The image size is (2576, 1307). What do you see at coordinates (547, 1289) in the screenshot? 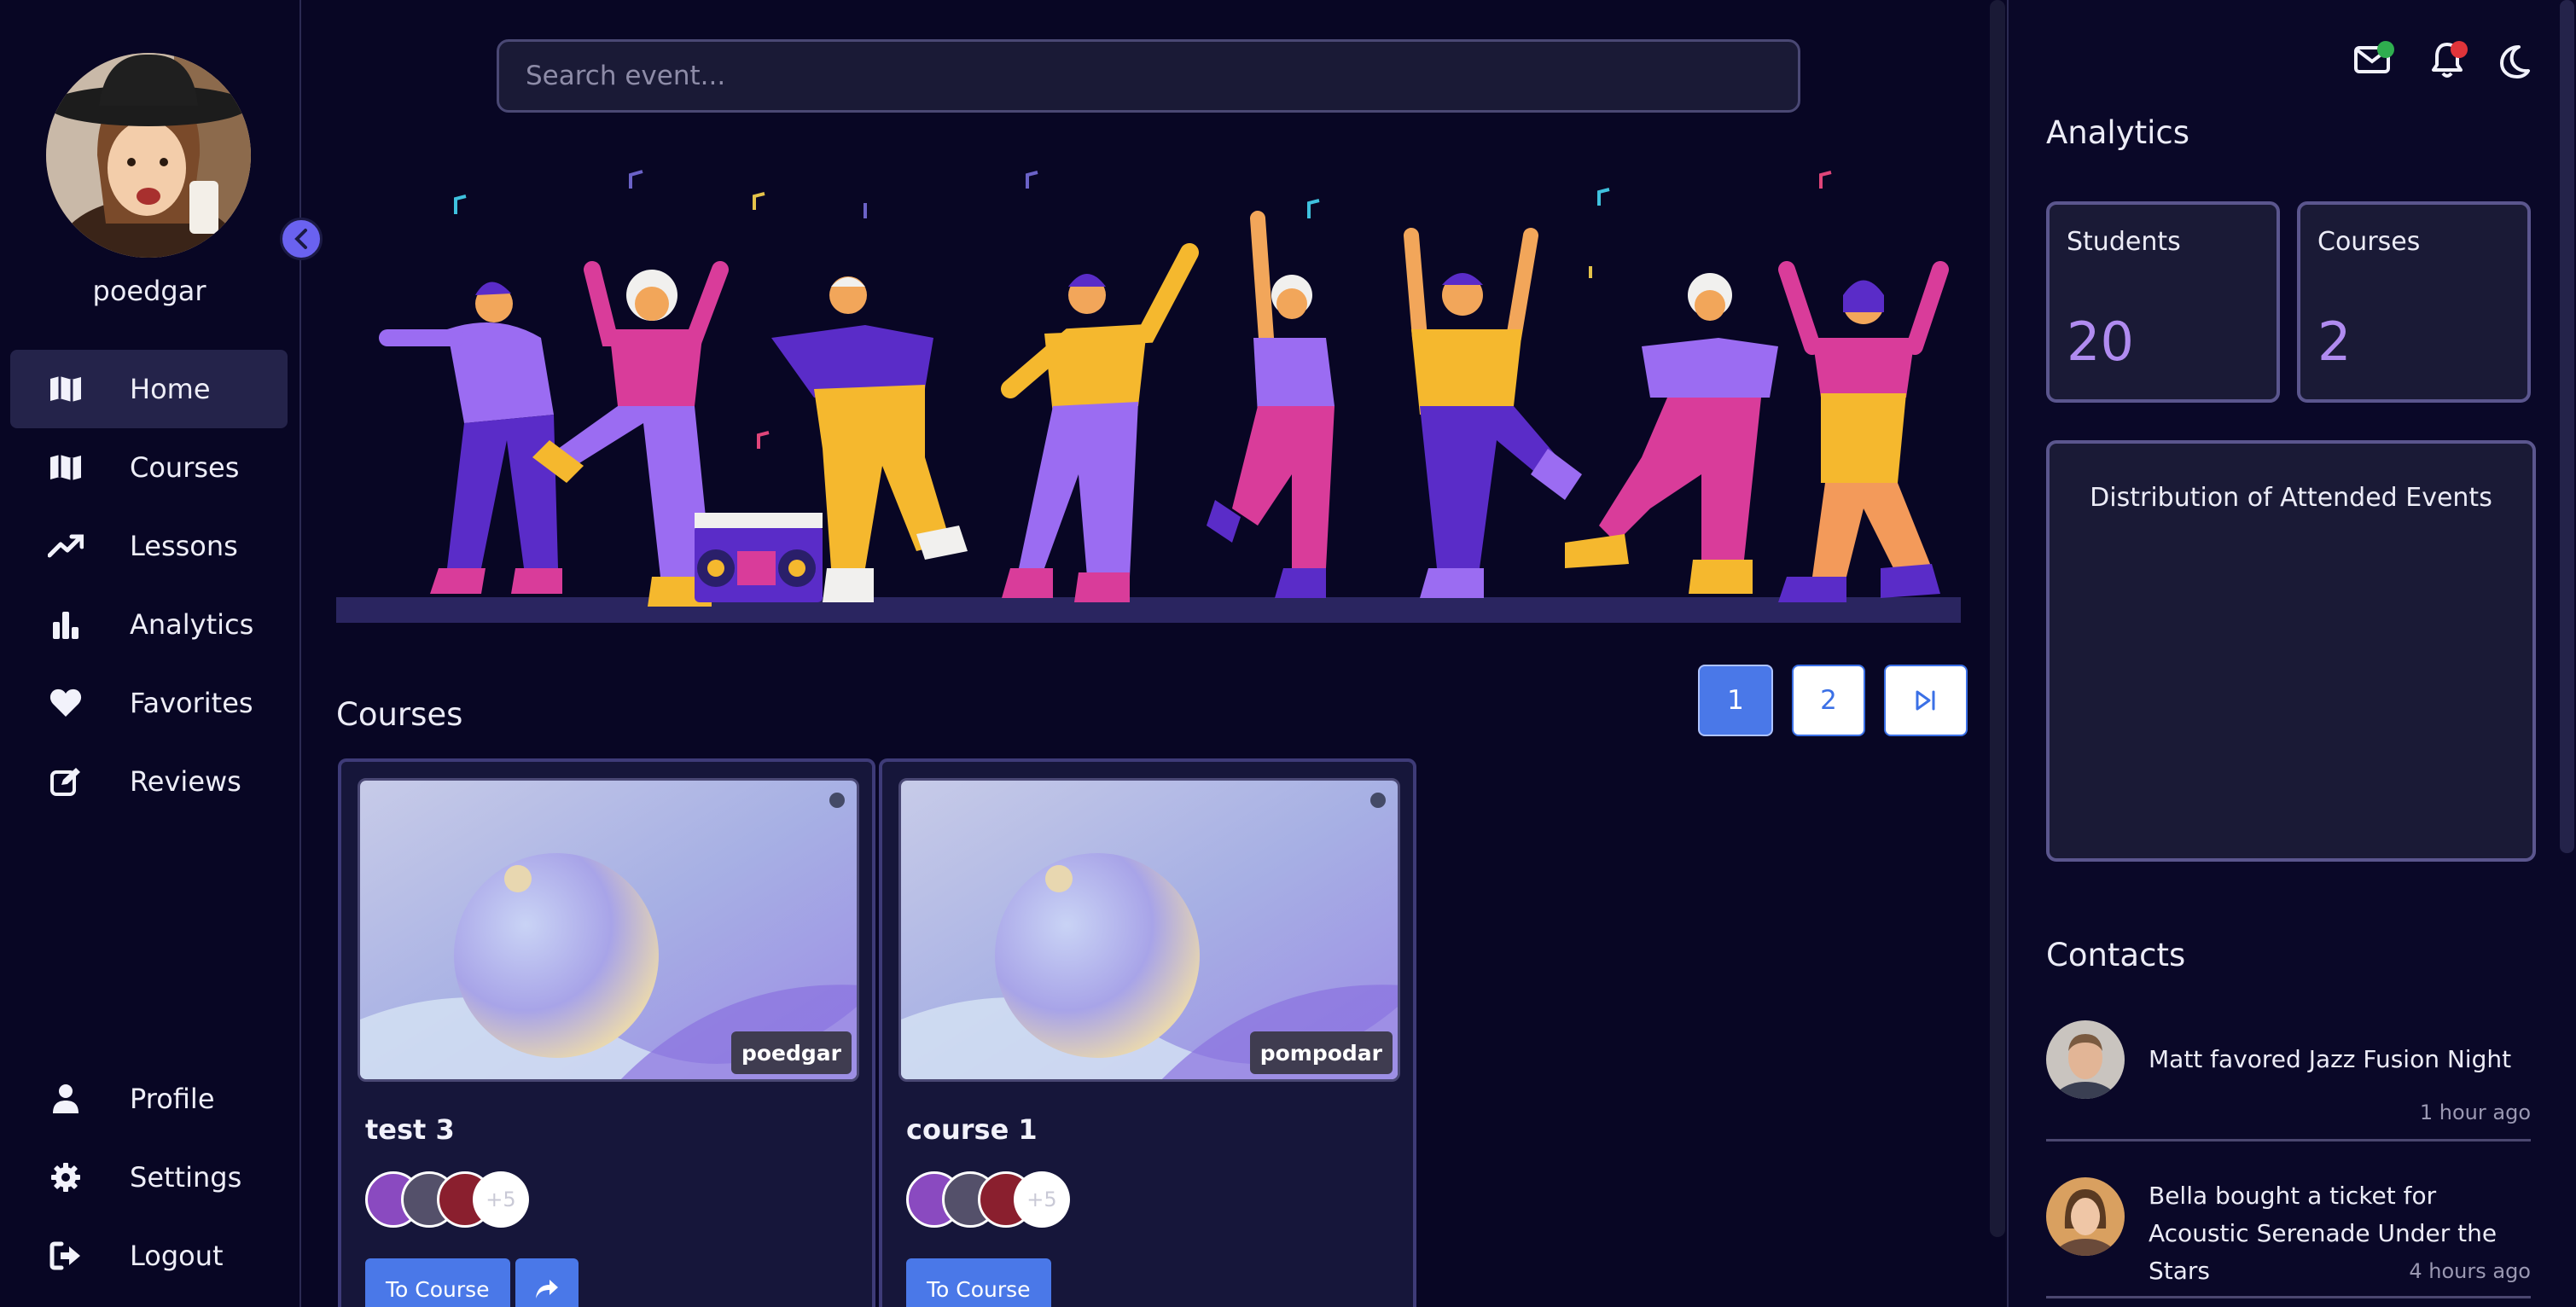
I see `share-icon` at bounding box center [547, 1289].